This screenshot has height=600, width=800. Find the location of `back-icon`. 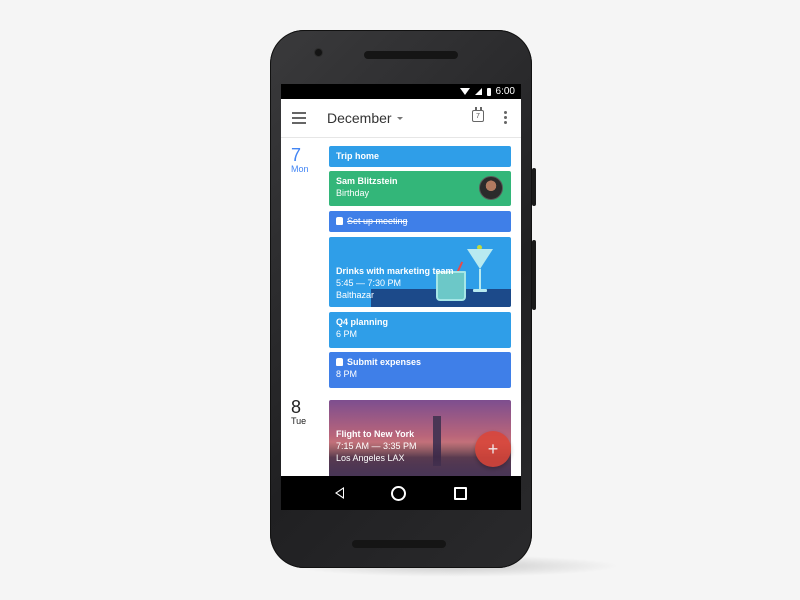

back-icon is located at coordinates (339, 493).